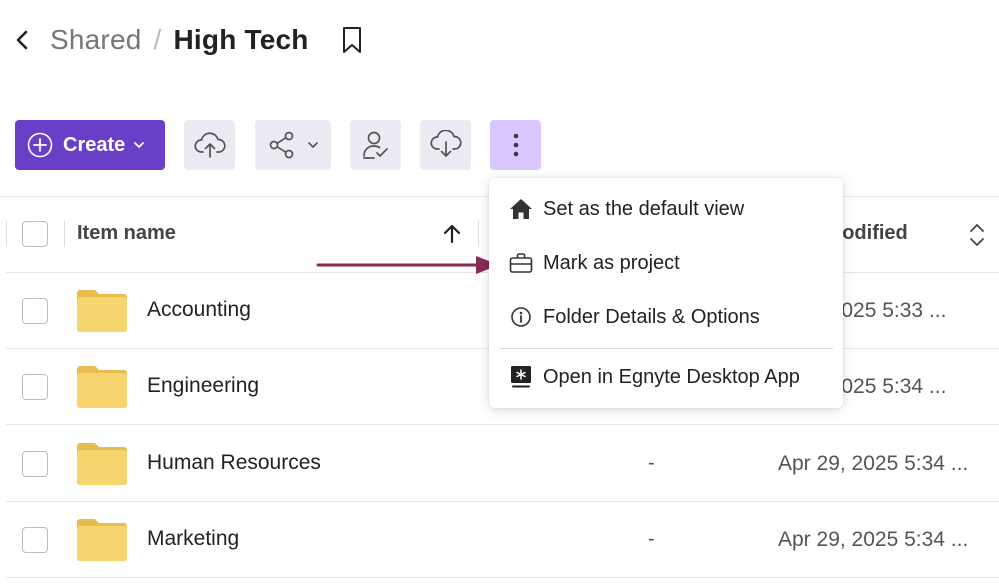 This screenshot has width=999, height=585. What do you see at coordinates (94, 144) in the screenshot?
I see `create-button-label: Create` at bounding box center [94, 144].